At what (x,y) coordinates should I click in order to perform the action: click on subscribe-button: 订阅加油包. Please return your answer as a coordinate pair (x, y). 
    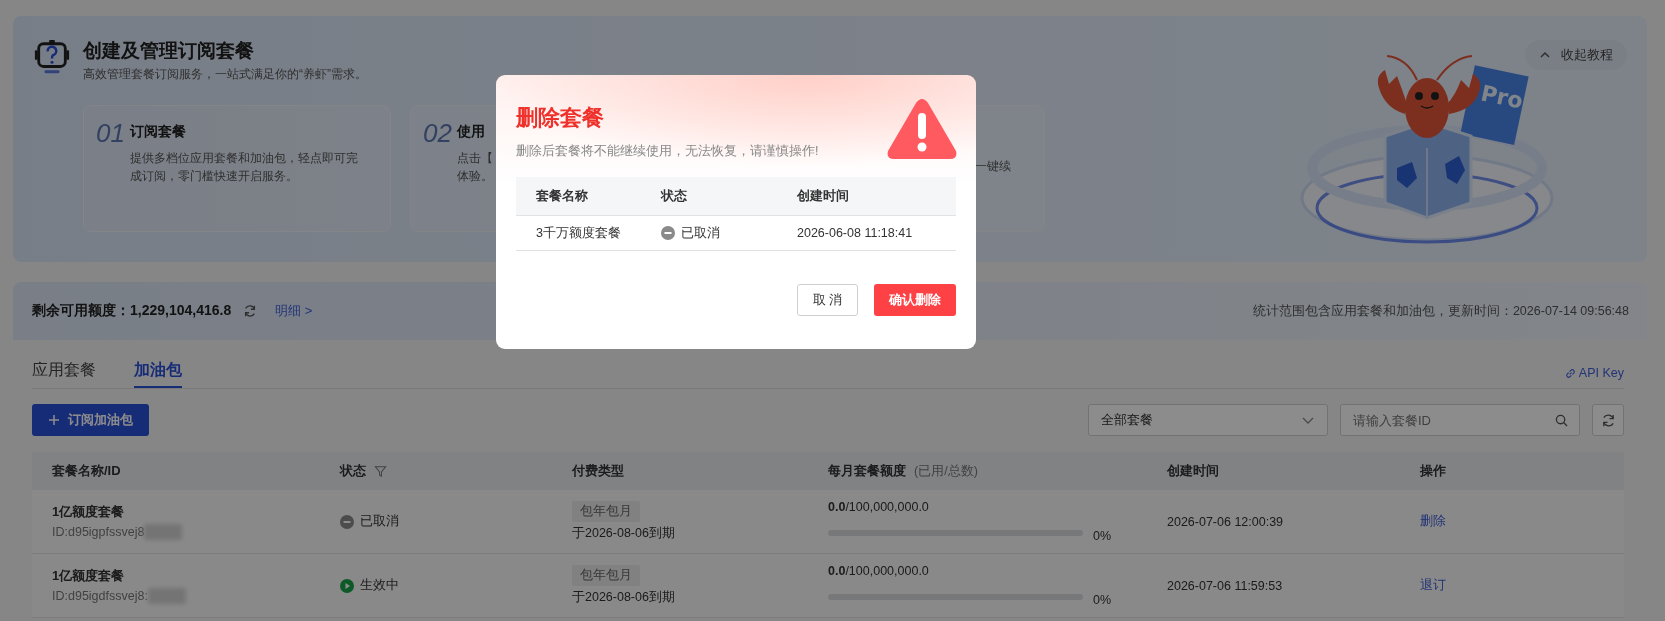
    Looking at the image, I should click on (90, 420).